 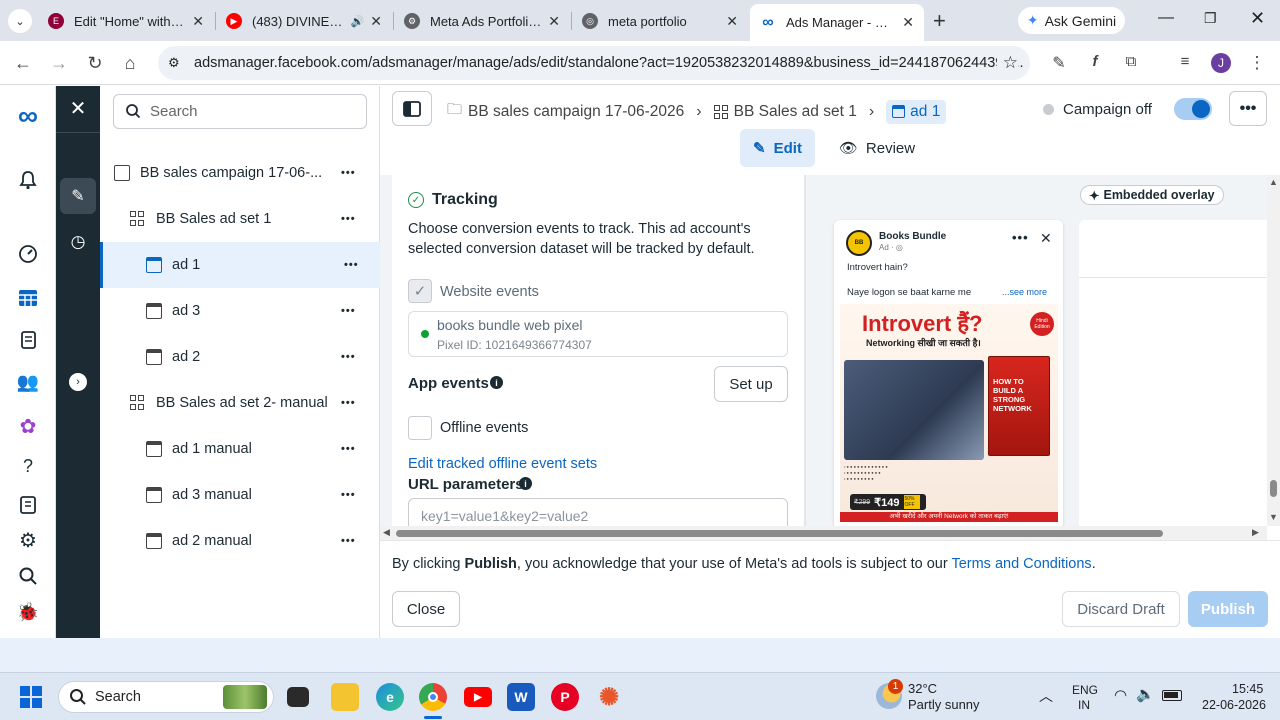 I want to click on battery-icon, so click(x=1172, y=695).